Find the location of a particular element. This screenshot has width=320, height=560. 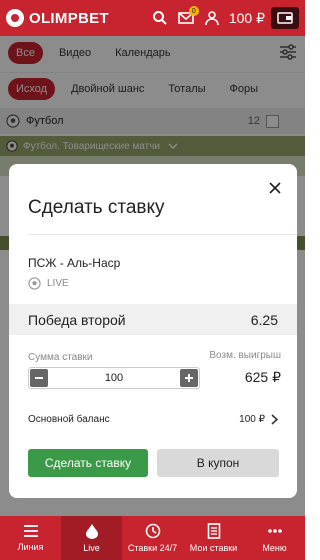

clock-icon is located at coordinates (152, 531).